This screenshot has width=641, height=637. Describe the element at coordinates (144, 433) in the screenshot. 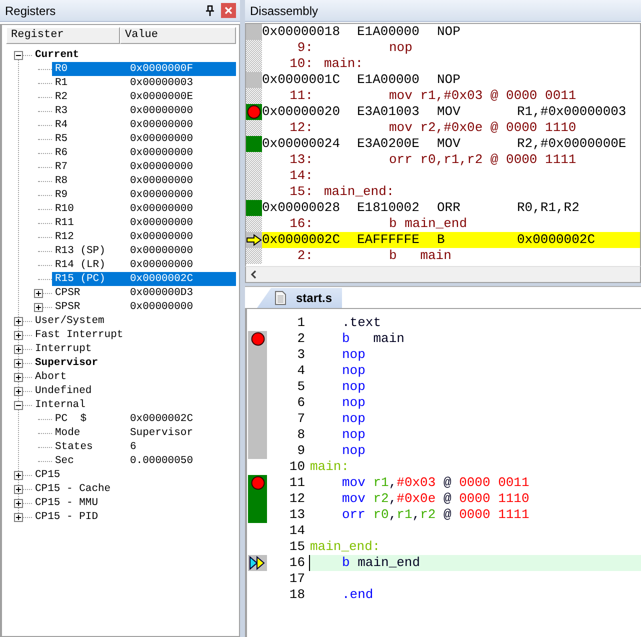

I see `tree-row: Mode Supervisor` at that location.